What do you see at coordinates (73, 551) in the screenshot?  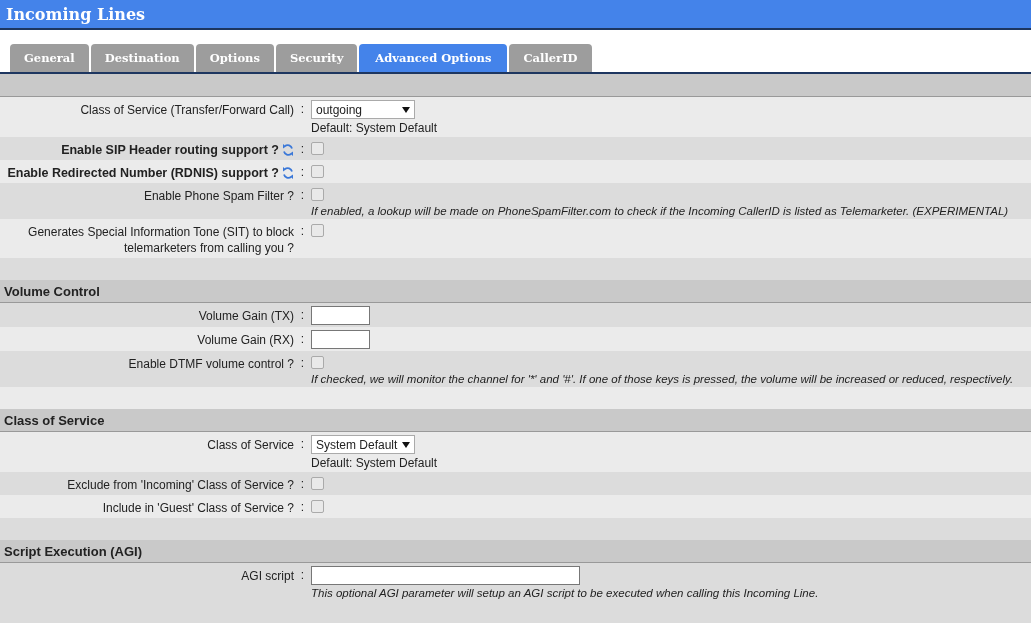 I see `section-title: Script Execution (AGI)` at bounding box center [73, 551].